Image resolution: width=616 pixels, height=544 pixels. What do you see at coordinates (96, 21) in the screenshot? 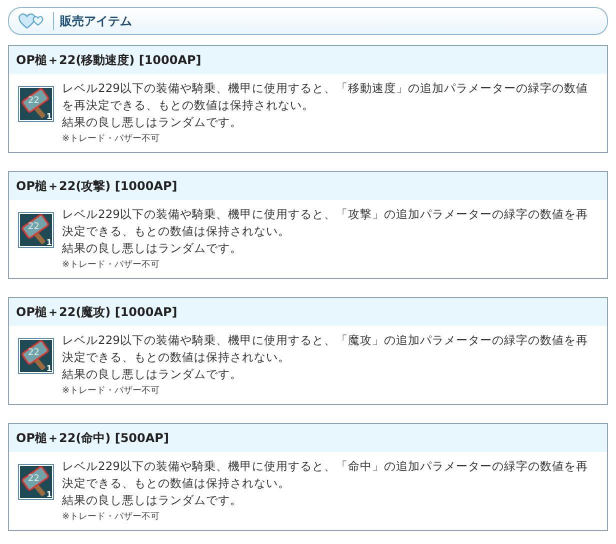
I see `section-title: 販売アイテム` at bounding box center [96, 21].